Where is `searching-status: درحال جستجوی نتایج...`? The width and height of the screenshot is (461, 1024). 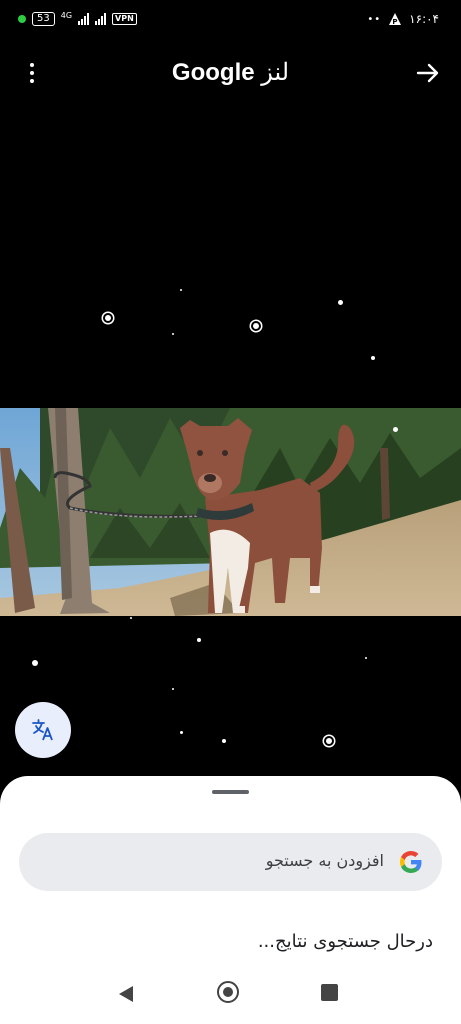
searching-status: درحال جستجوی نتایج... is located at coordinates (345, 941).